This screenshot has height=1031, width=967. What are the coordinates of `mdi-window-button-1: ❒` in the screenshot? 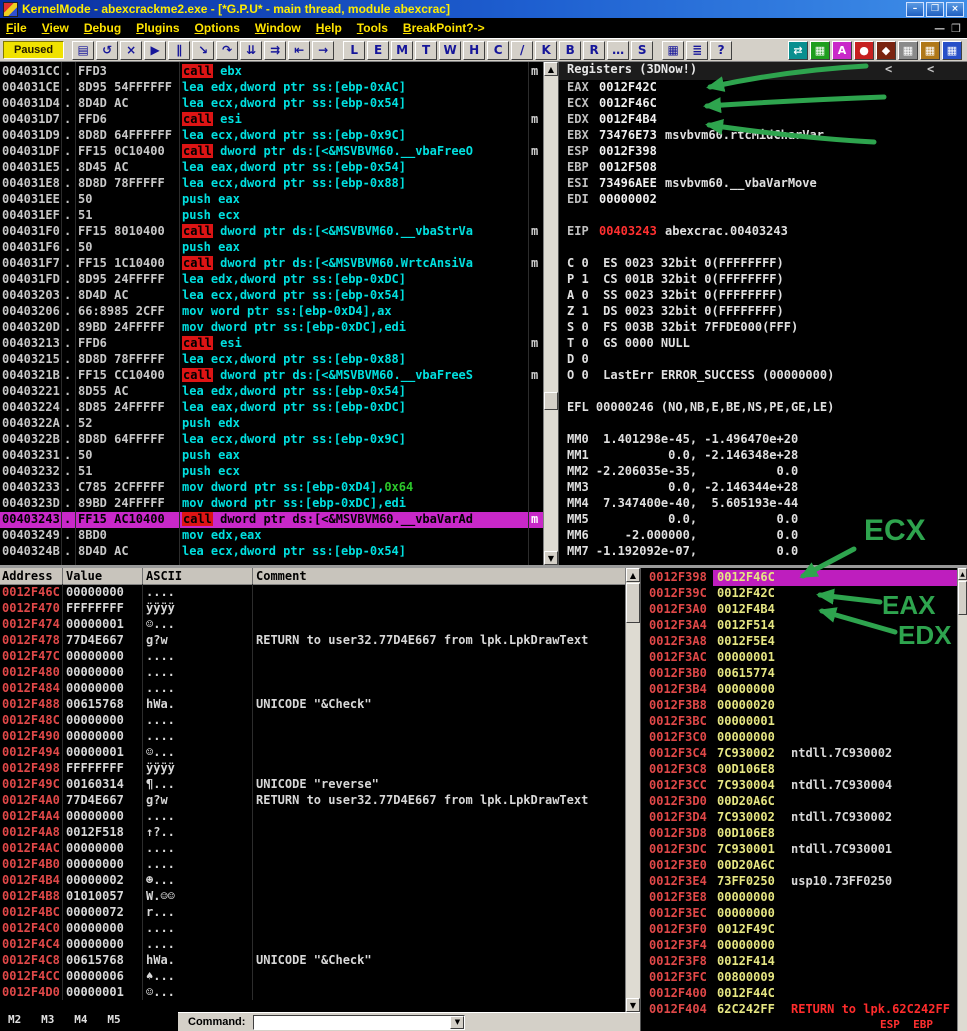 It's located at (956, 28).